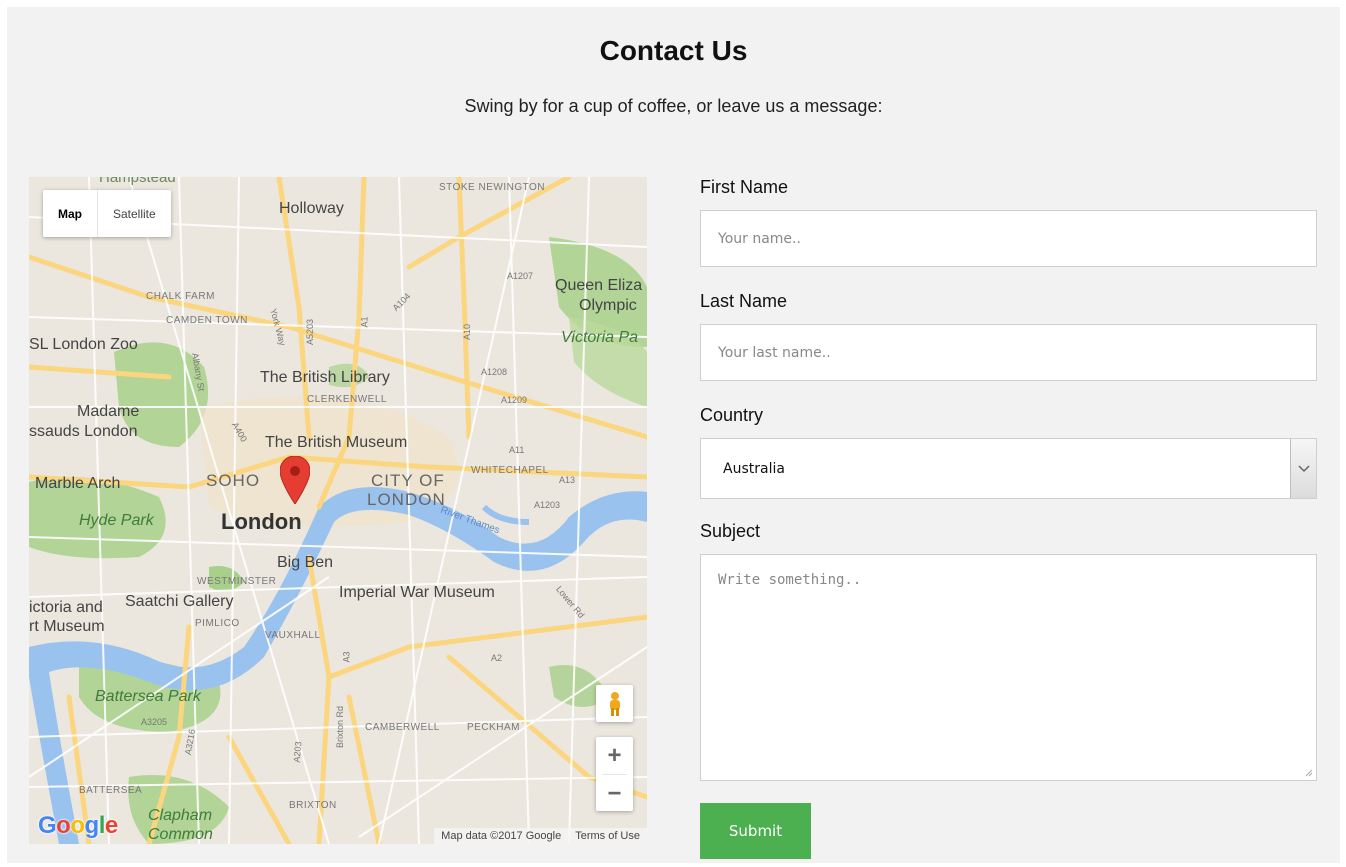 This screenshot has height=867, width=1346. I want to click on map-label-road-a13: A13, so click(567, 480).